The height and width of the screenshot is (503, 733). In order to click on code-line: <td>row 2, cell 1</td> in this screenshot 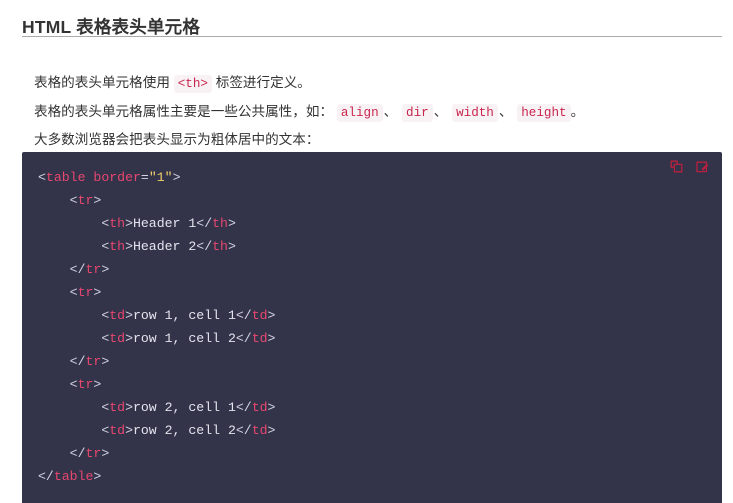, I will do `click(156, 407)`.